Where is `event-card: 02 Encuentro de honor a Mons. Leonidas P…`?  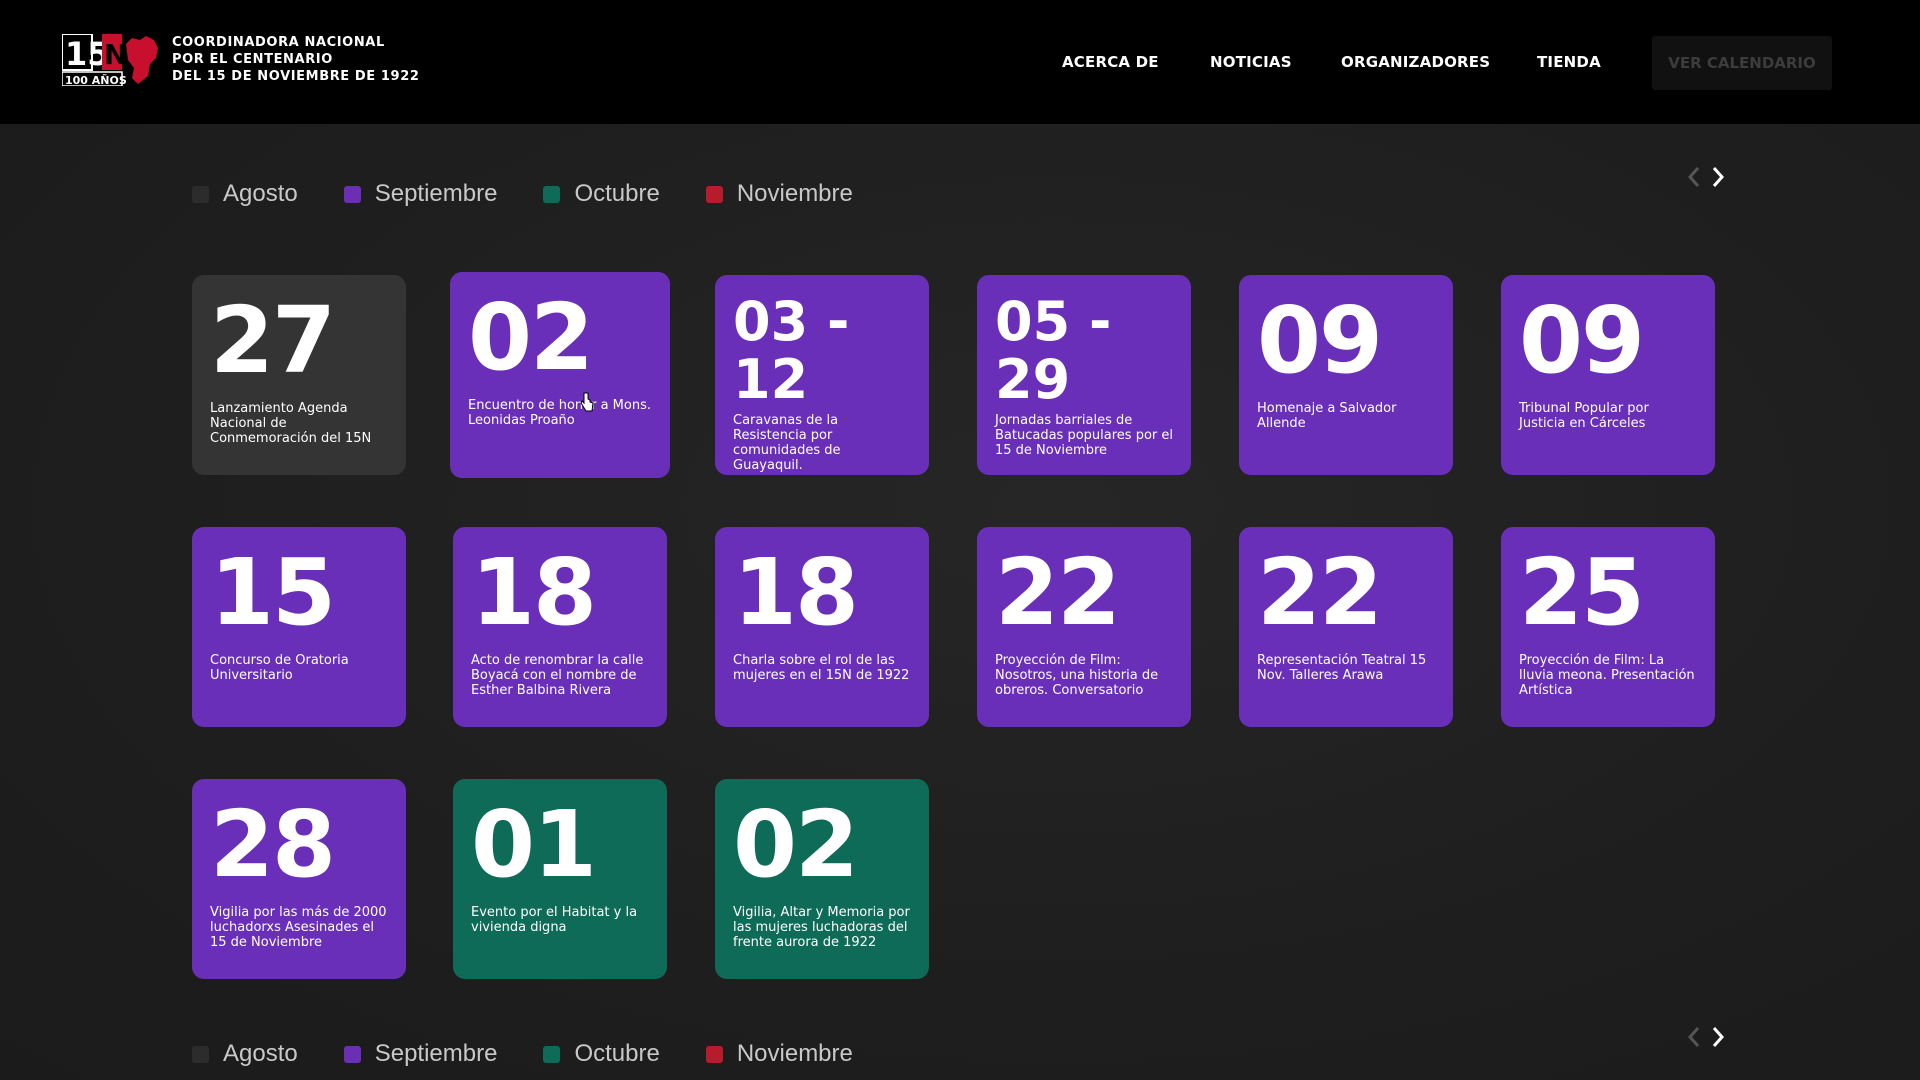
event-card: 02 Encuentro de honor a Mons. Leonidas P… is located at coordinates (560, 375).